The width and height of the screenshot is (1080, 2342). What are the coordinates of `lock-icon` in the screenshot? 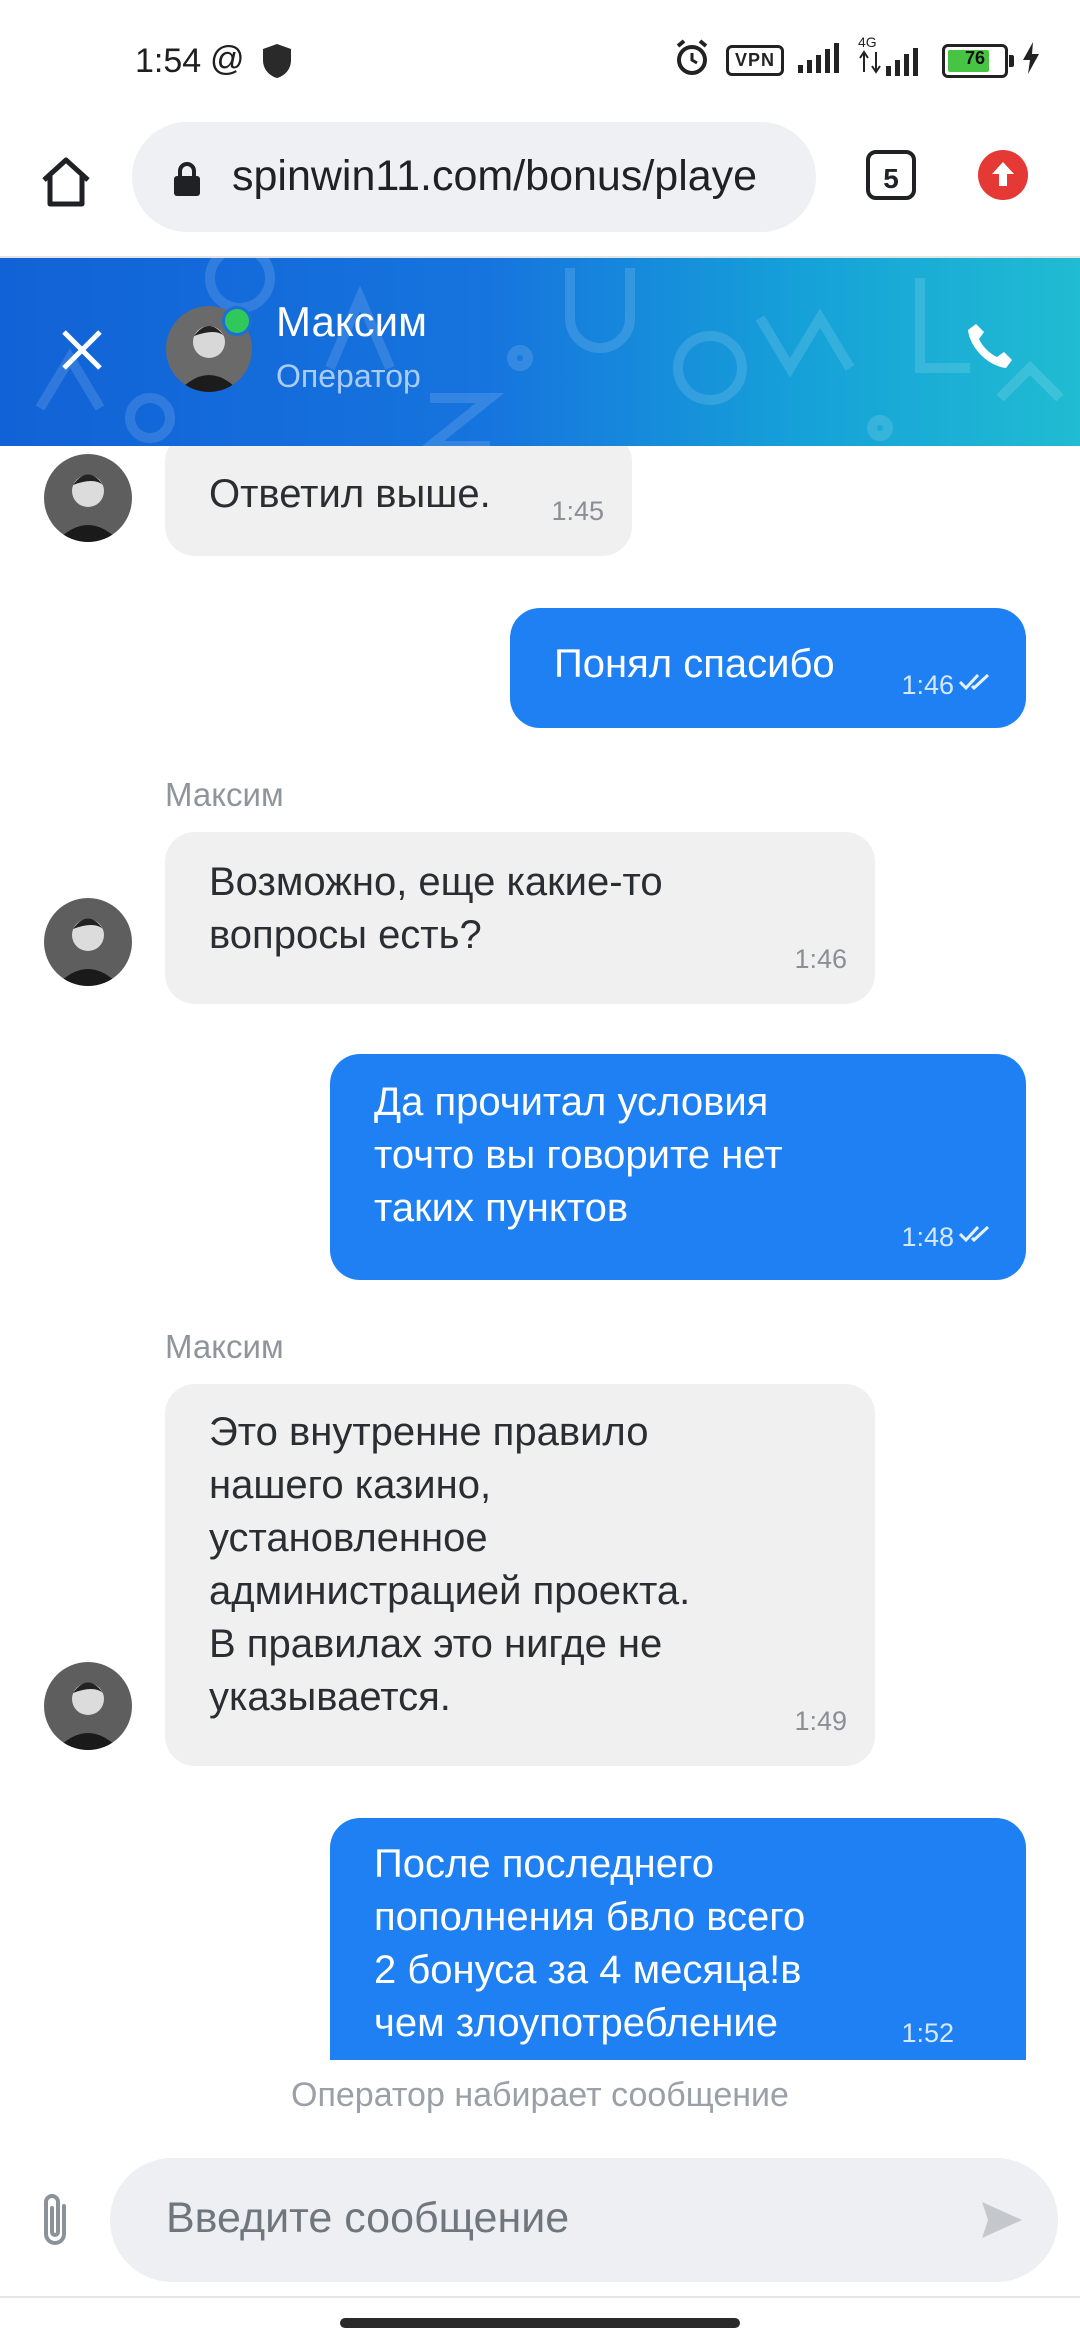 It's located at (187, 182).